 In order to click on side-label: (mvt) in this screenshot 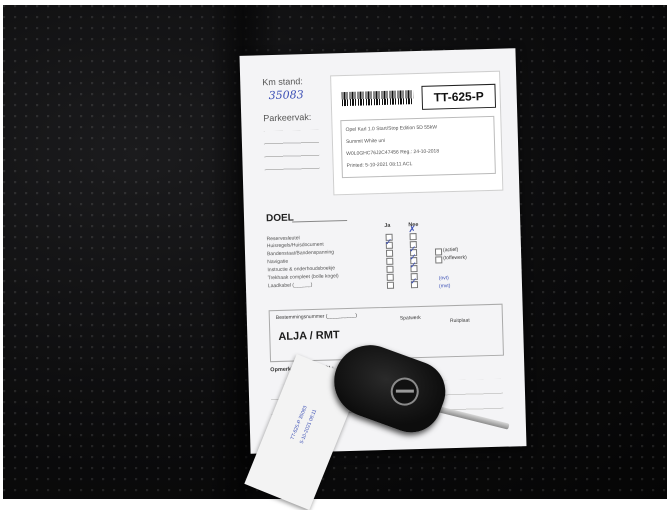, I will do `click(444, 286)`.